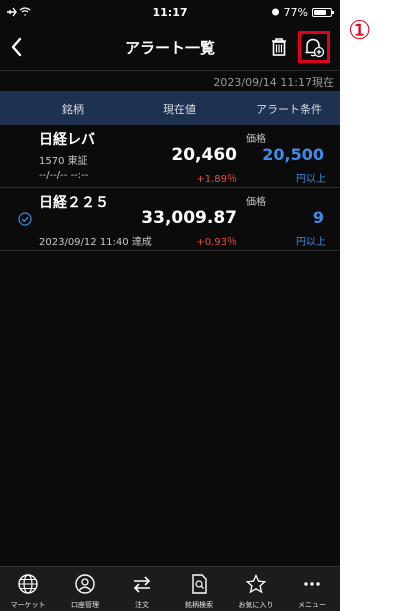 This screenshot has width=397, height=611. I want to click on star-icon, so click(256, 583).